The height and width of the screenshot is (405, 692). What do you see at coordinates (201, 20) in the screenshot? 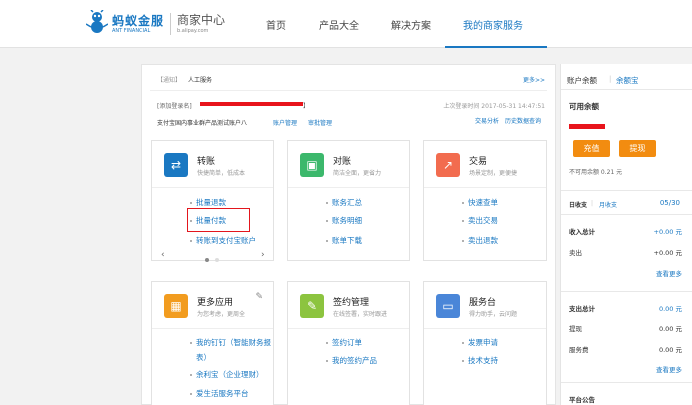
I see `merchant-center-title: 商家中心` at bounding box center [201, 20].